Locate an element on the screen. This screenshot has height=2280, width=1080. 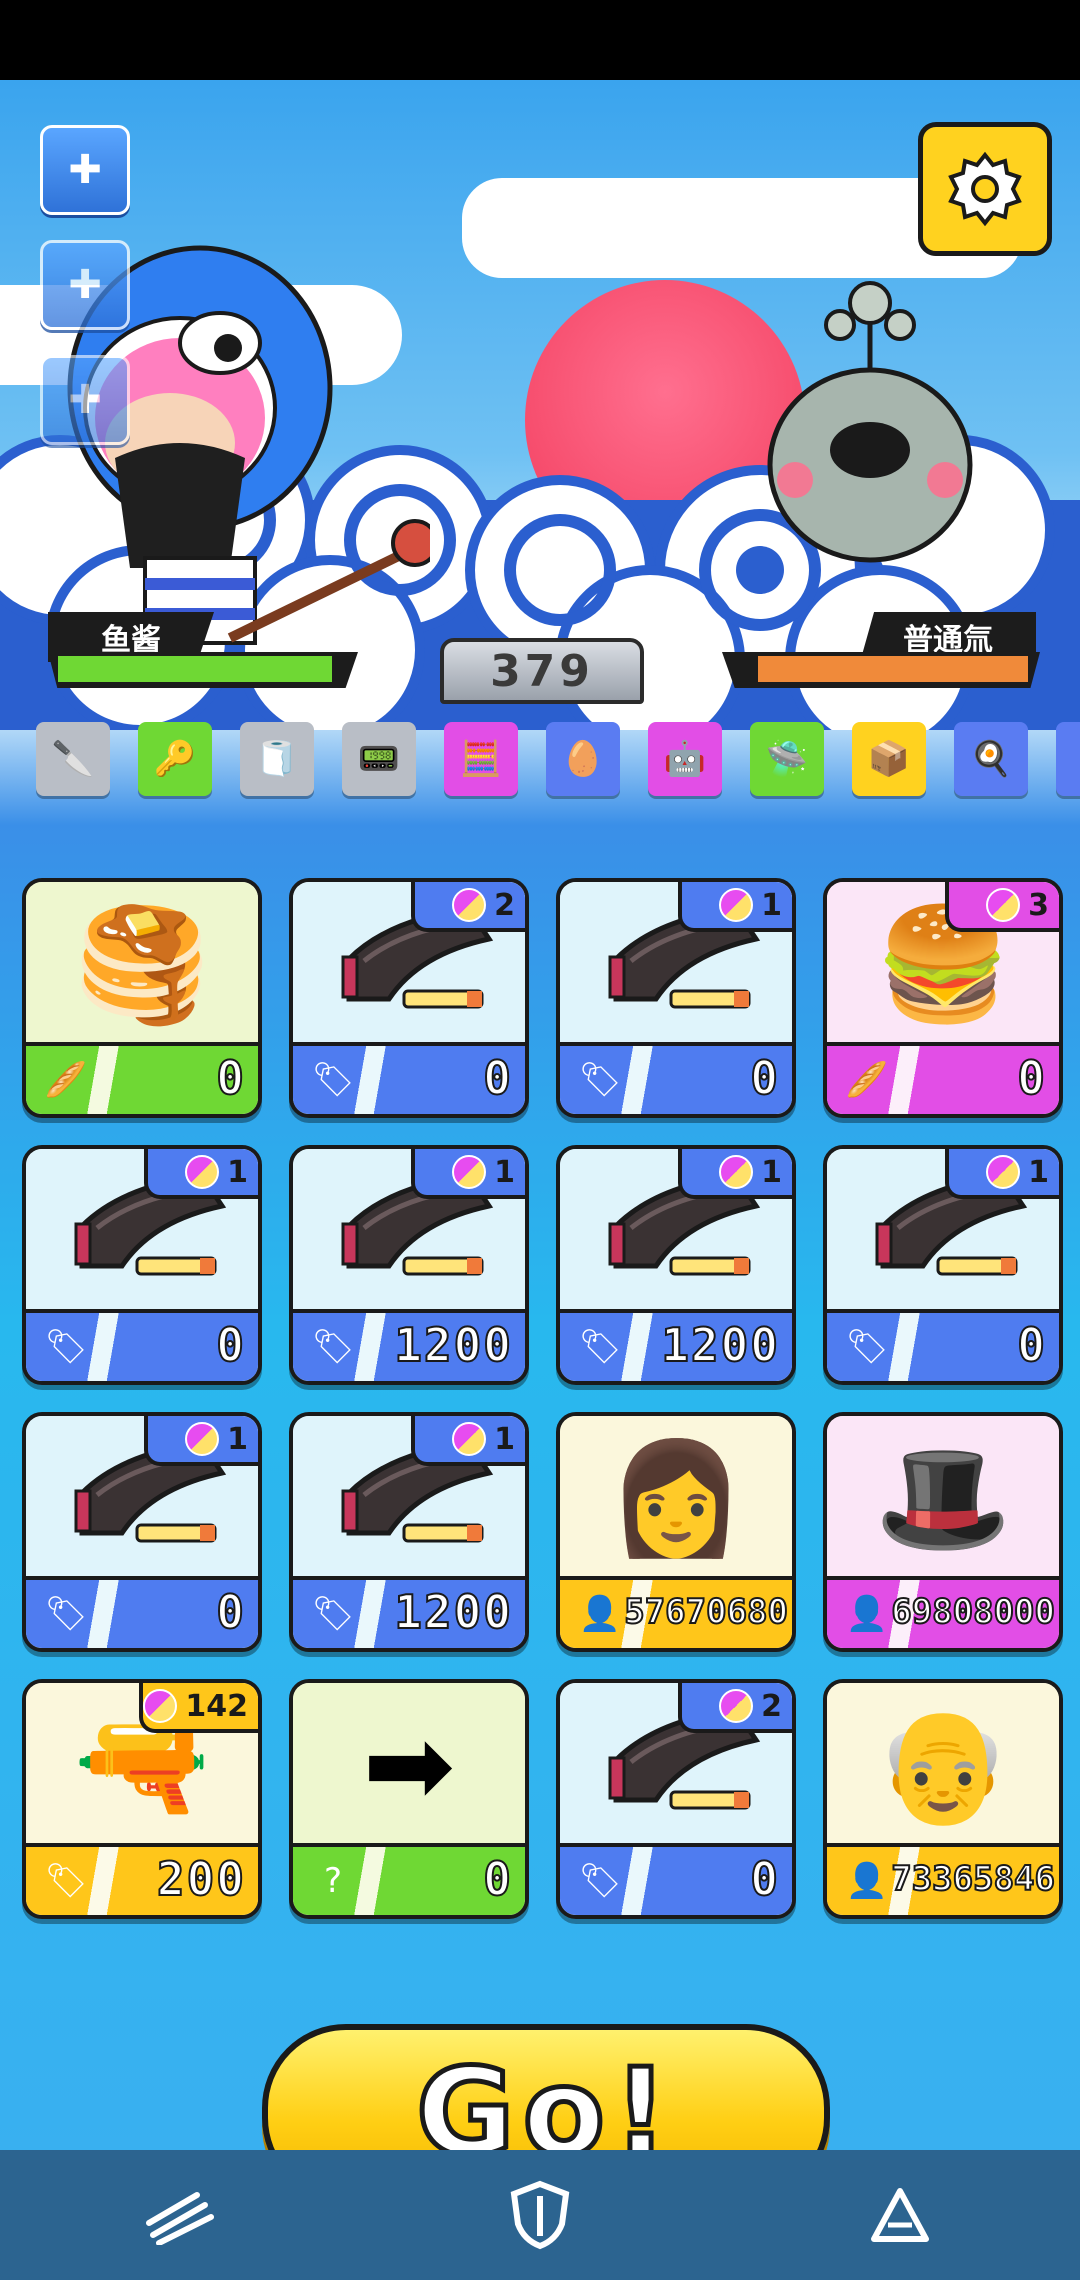
roll-tool: 🧻 is located at coordinates (277, 759).